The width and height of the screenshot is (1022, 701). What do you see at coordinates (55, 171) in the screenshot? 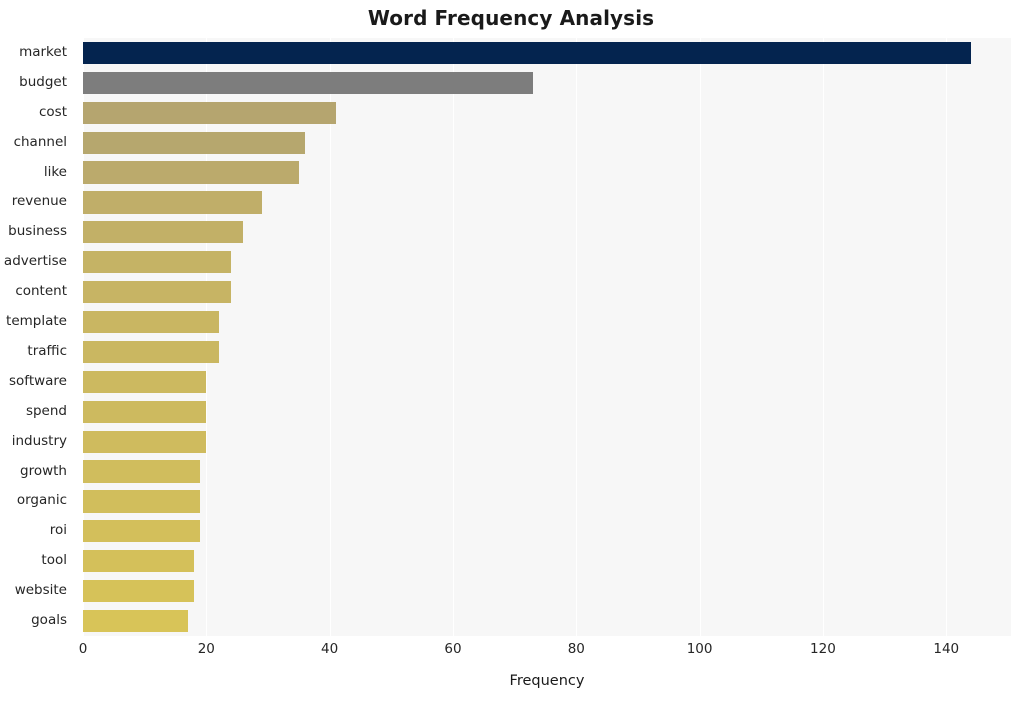
I see `y-tick-label-like: like` at bounding box center [55, 171].